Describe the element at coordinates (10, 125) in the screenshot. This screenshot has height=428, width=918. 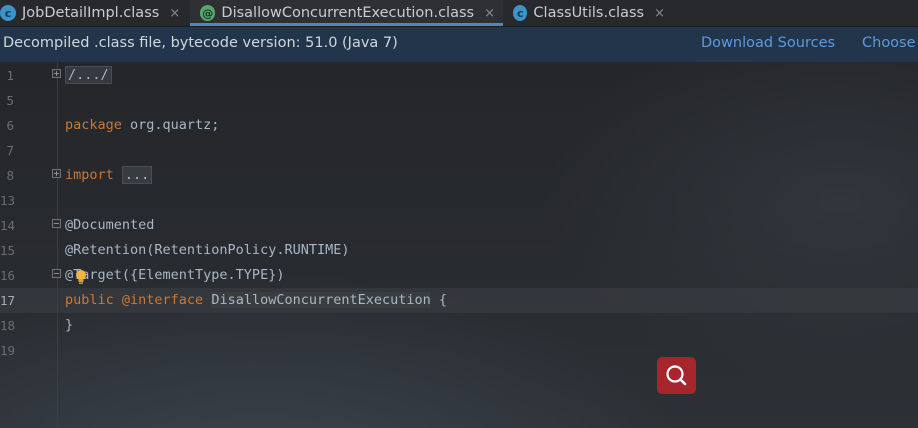
I see `line-number: 6` at that location.